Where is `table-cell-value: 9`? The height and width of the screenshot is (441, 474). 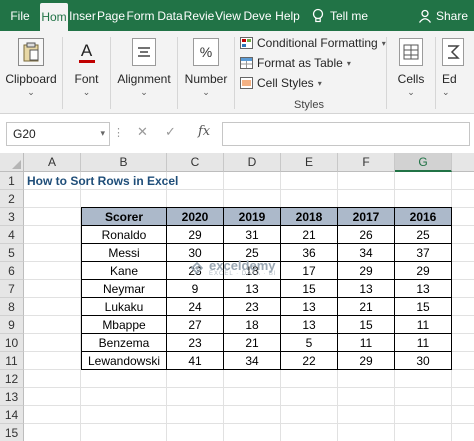 table-cell-value: 9 is located at coordinates (195, 289).